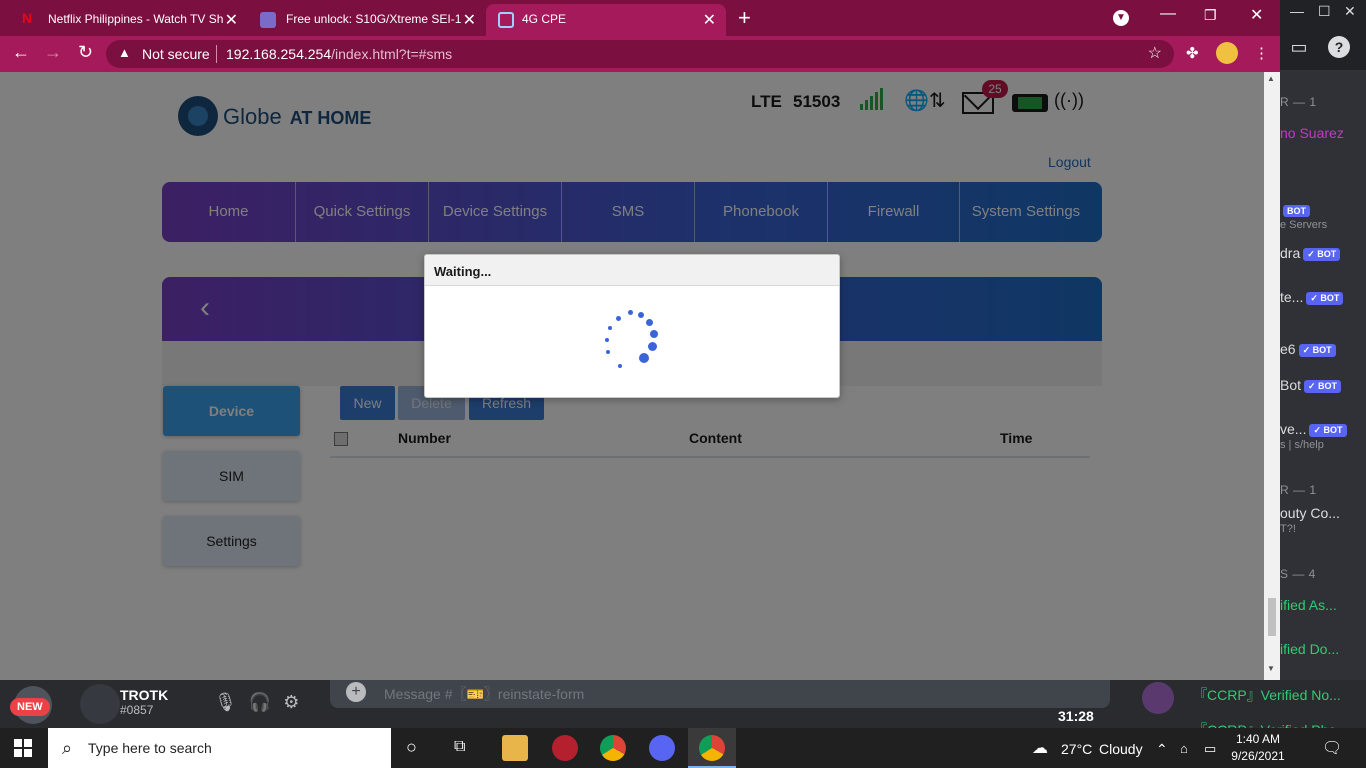  I want to click on forward-icon: →, so click(53, 52).